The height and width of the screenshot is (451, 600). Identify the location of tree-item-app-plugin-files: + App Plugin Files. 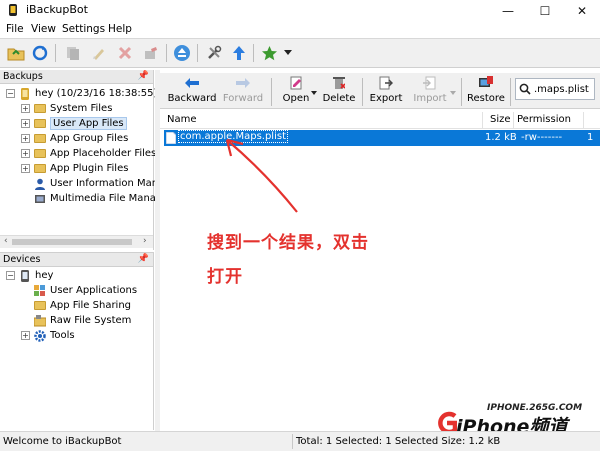
(92, 168).